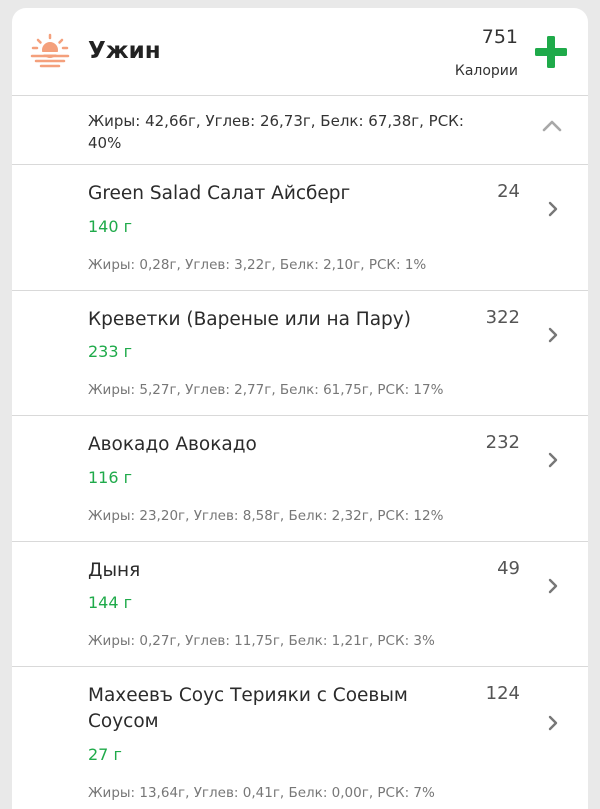 This screenshot has width=600, height=809. I want to click on food-calories: 322, so click(502, 317).